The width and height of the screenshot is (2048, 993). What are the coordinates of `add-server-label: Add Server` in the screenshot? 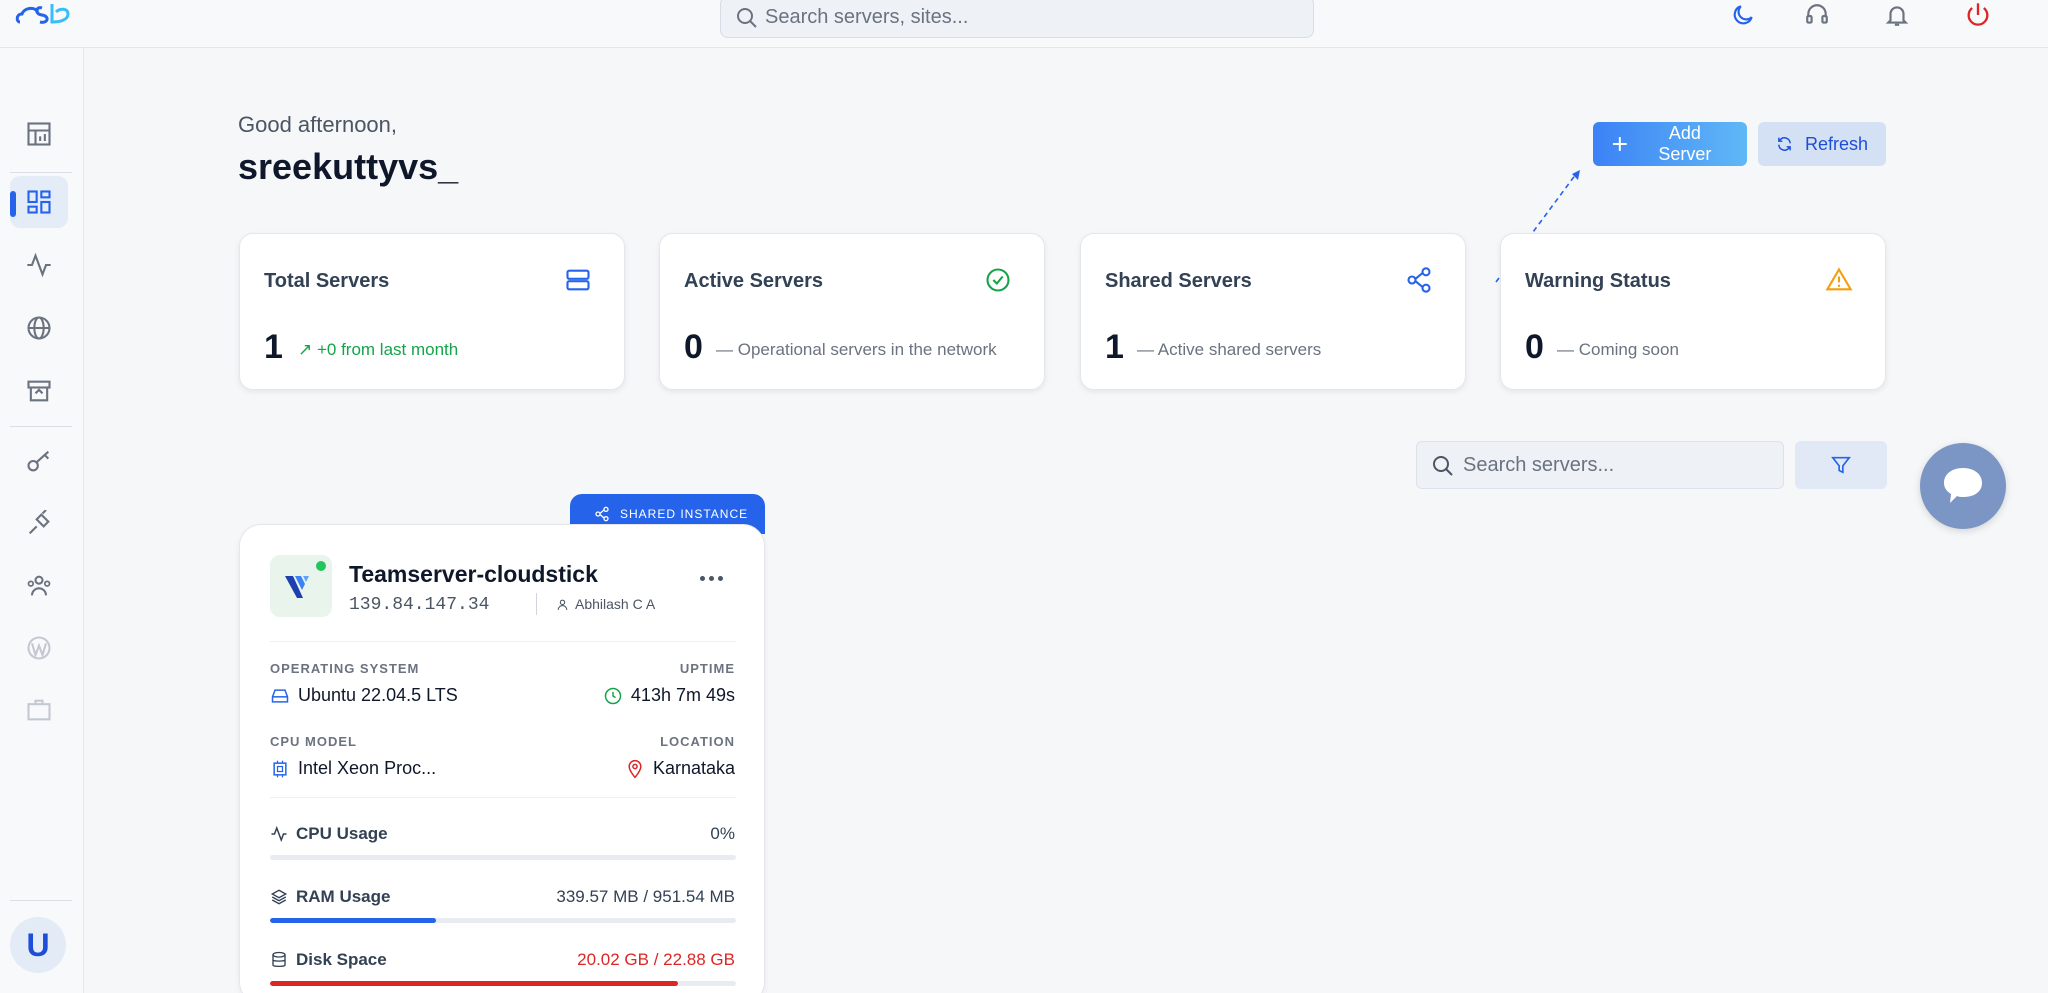 It's located at (1685, 143).